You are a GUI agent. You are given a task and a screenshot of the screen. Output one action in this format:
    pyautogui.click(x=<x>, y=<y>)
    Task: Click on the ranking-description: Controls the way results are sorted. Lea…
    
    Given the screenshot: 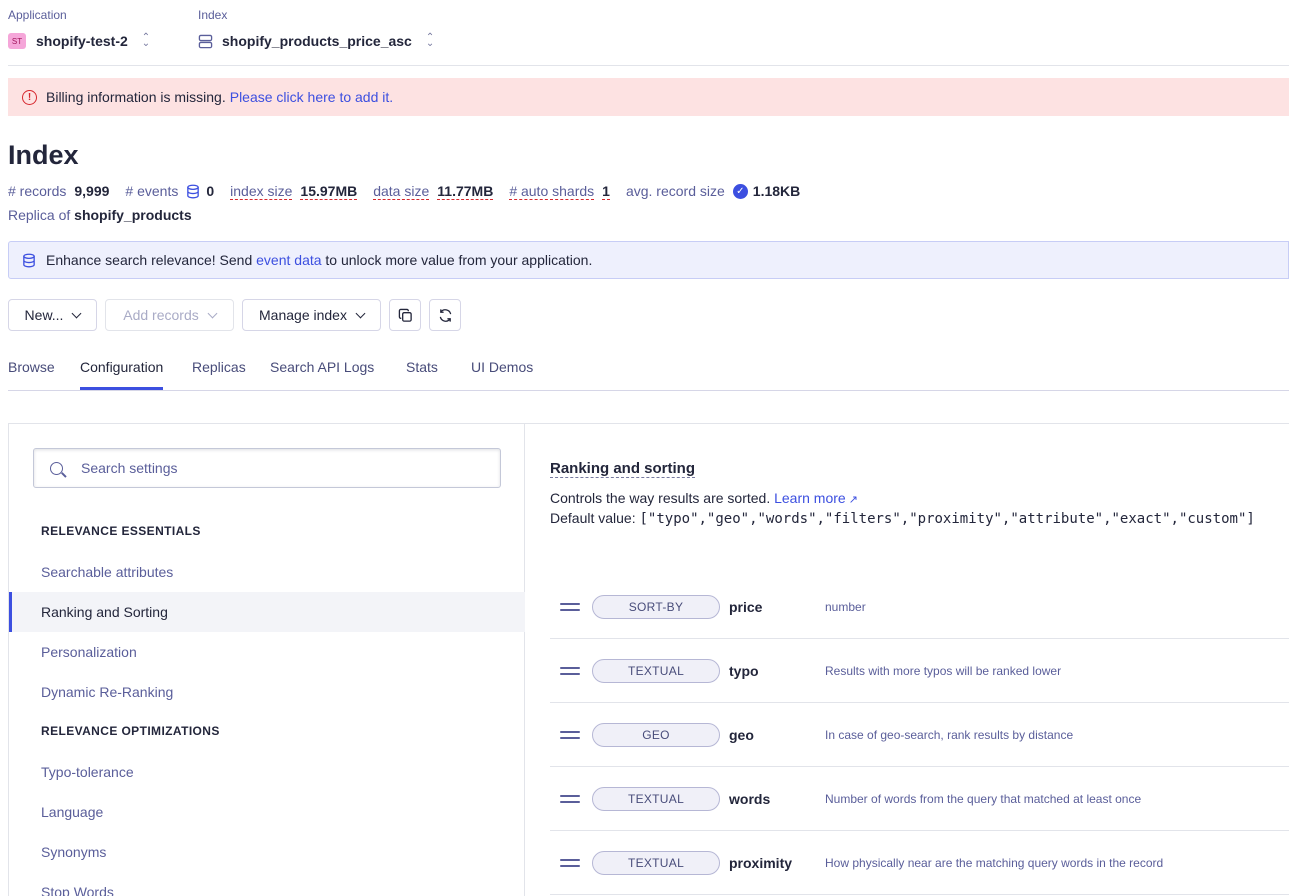 What is the action you would take?
    pyautogui.click(x=704, y=498)
    